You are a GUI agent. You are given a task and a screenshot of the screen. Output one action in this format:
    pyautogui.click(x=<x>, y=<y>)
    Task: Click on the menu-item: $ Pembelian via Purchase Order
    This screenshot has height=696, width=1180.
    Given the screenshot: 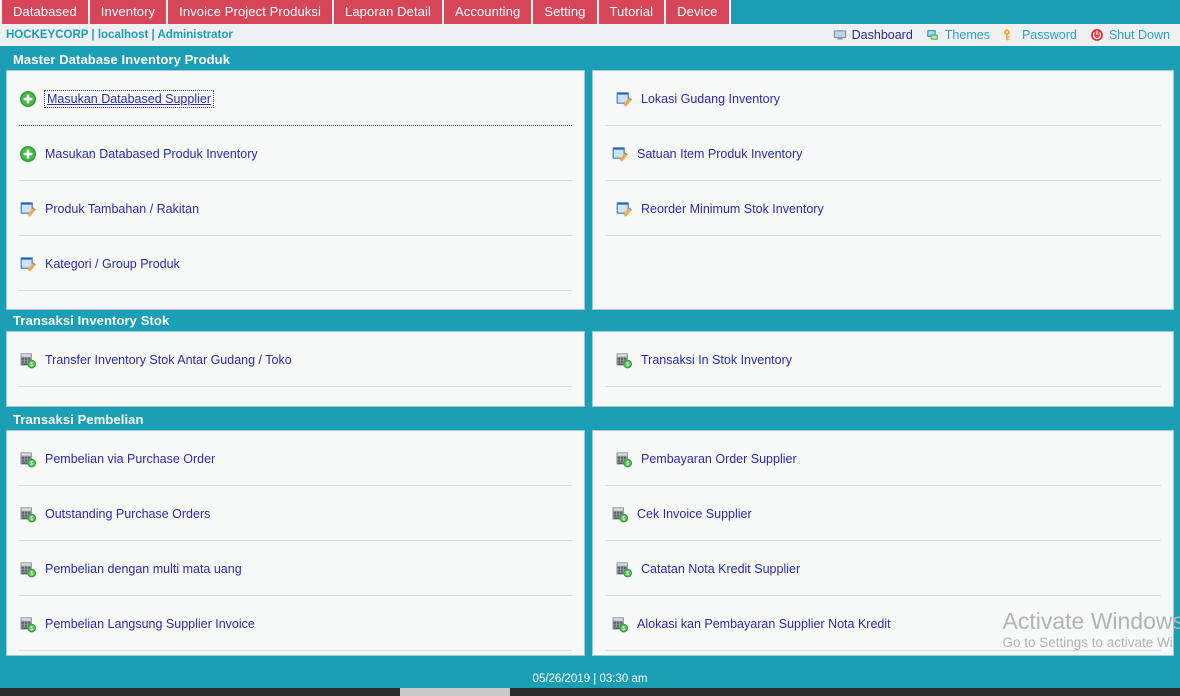 What is the action you would take?
    pyautogui.click(x=295, y=458)
    